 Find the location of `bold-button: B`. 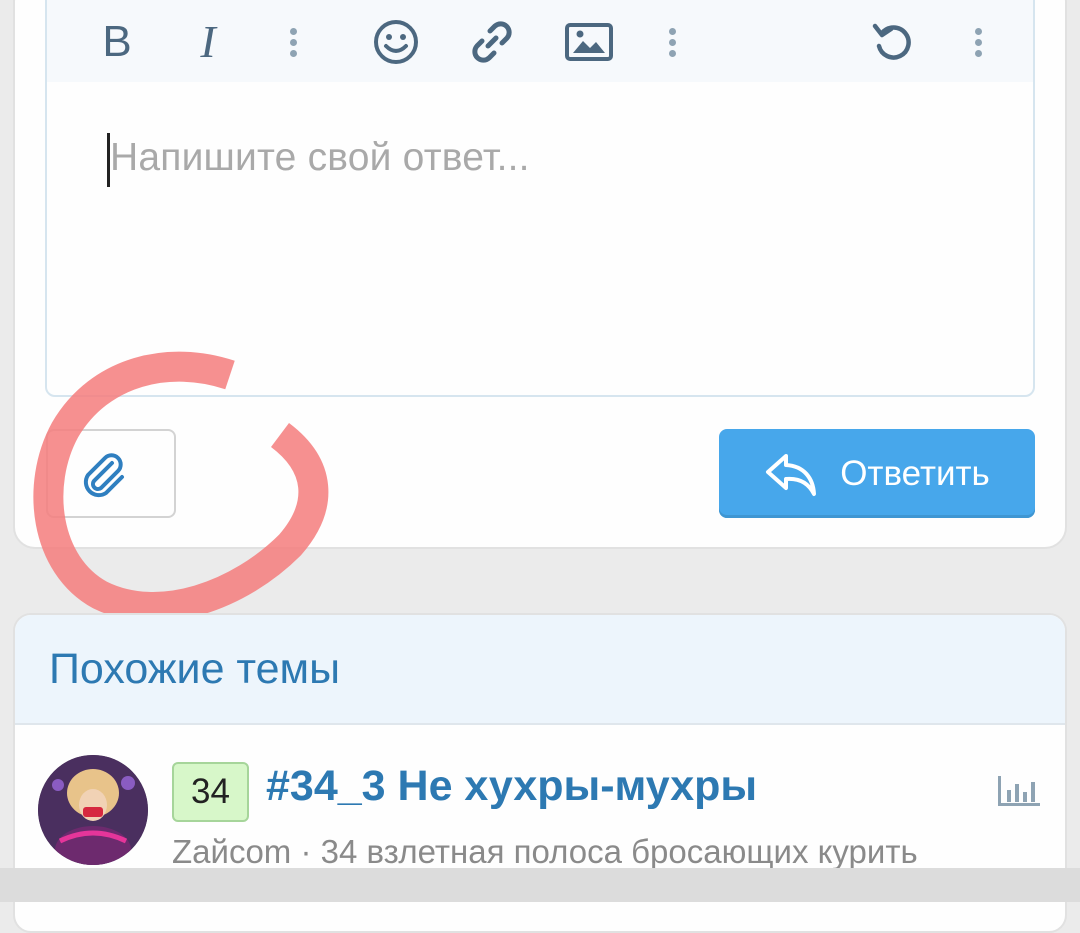

bold-button: B is located at coordinates (117, 42).